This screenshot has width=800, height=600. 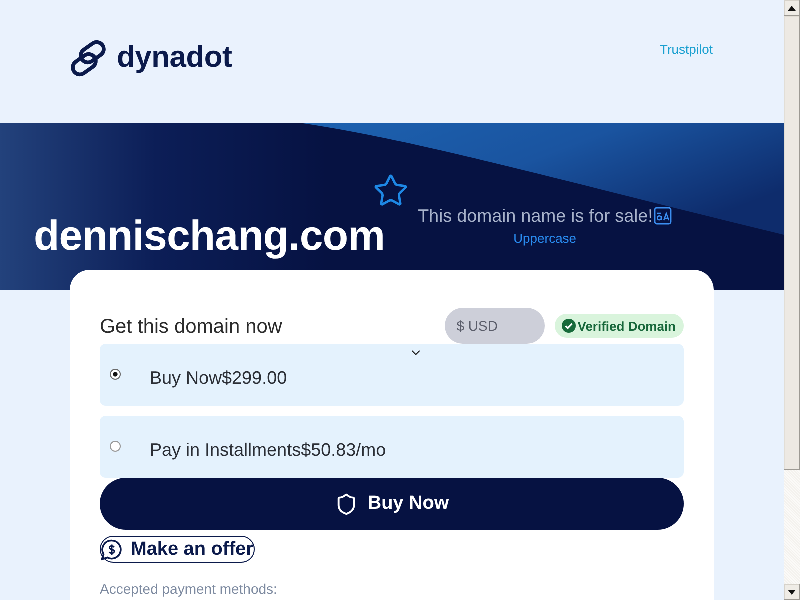 What do you see at coordinates (627, 326) in the screenshot?
I see `badge-label: Verified Domain` at bounding box center [627, 326].